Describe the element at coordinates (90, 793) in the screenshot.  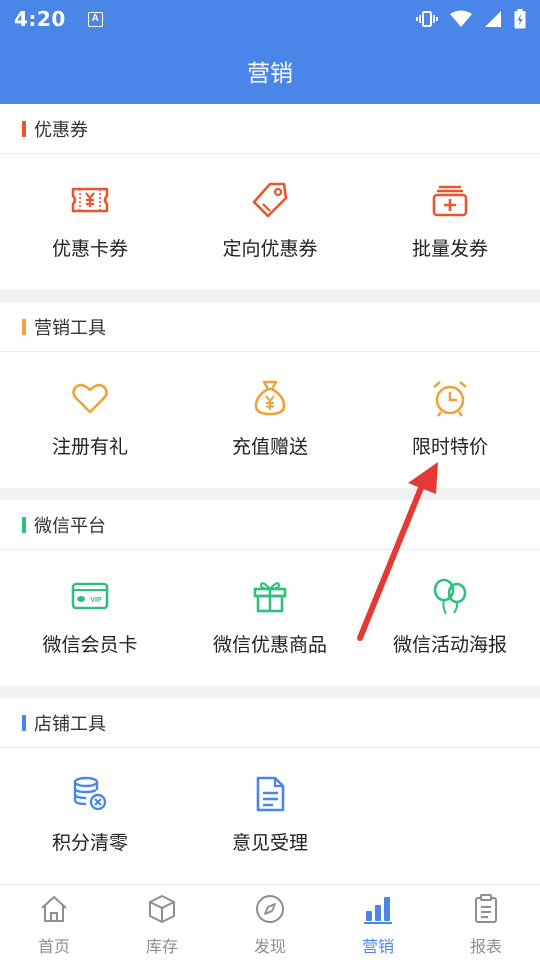
I see `coins-clear-icon` at that location.